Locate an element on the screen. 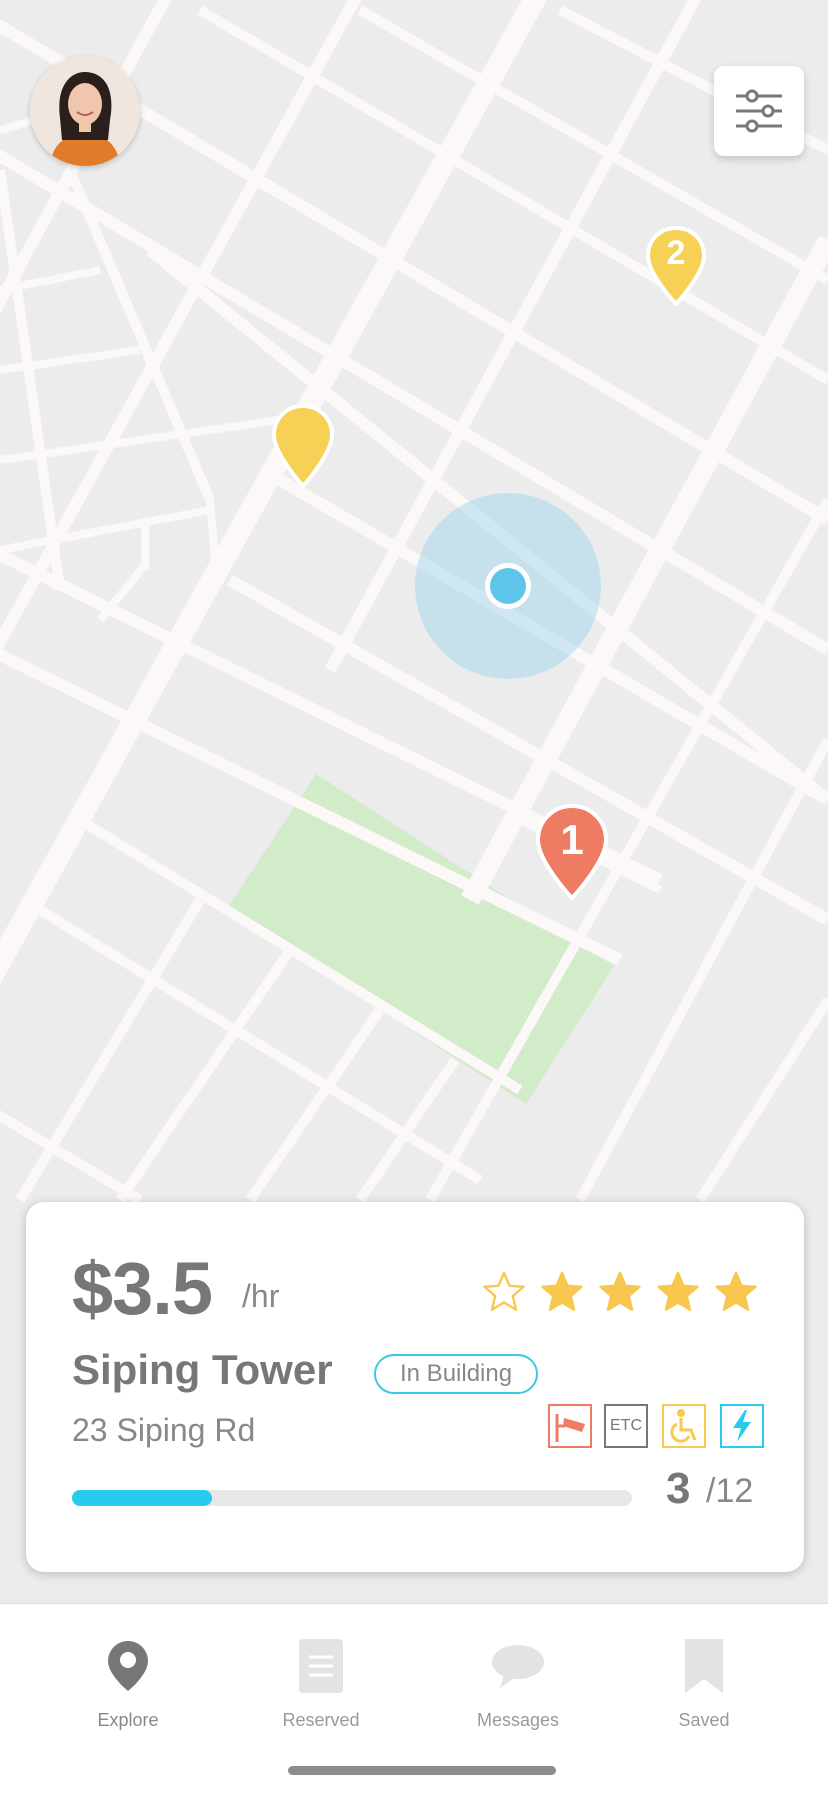 This screenshot has height=1793, width=828. availability-bar is located at coordinates (352, 1498).